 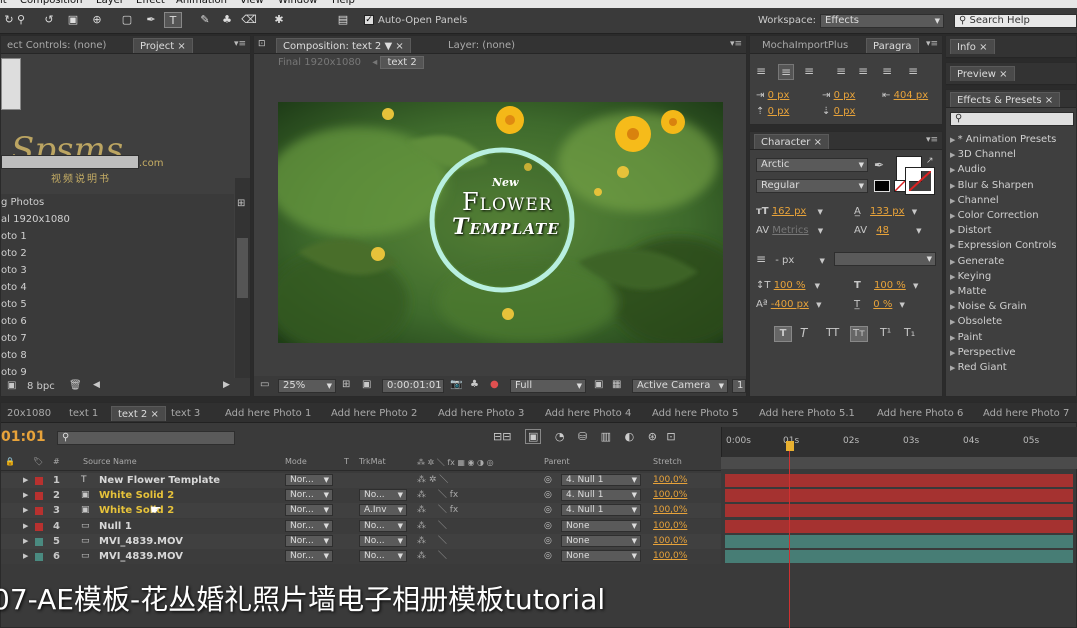 What do you see at coordinates (885, 259) in the screenshot?
I see `stroke-style-select` at bounding box center [885, 259].